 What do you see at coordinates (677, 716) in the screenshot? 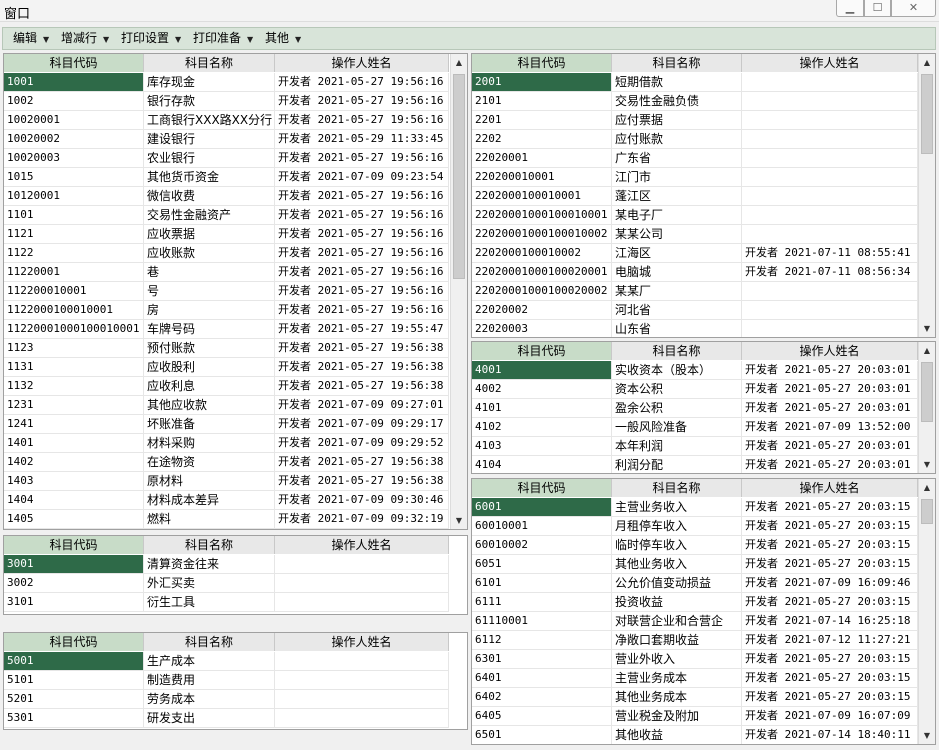
I see `cell-name: 营业税金及附加` at bounding box center [677, 716].